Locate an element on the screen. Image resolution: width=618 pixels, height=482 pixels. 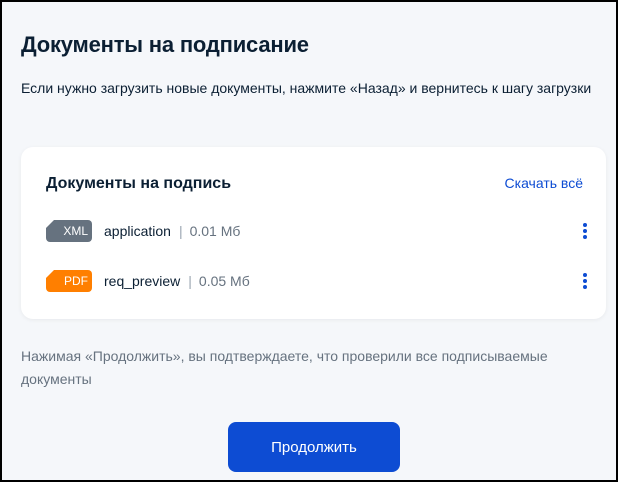
xml-file-icon: XML is located at coordinates (69, 231).